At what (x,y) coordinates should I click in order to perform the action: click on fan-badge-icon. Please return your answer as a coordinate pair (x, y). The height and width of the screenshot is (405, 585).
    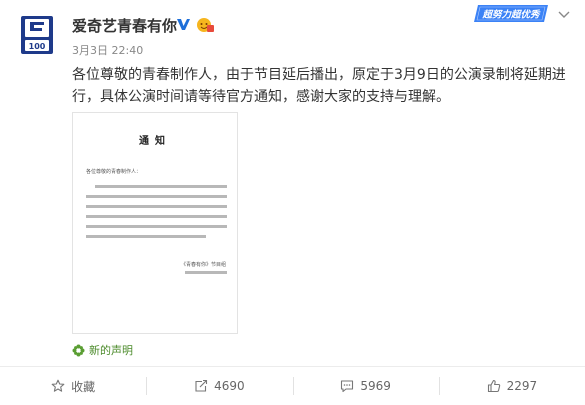
    Looking at the image, I should click on (205, 24).